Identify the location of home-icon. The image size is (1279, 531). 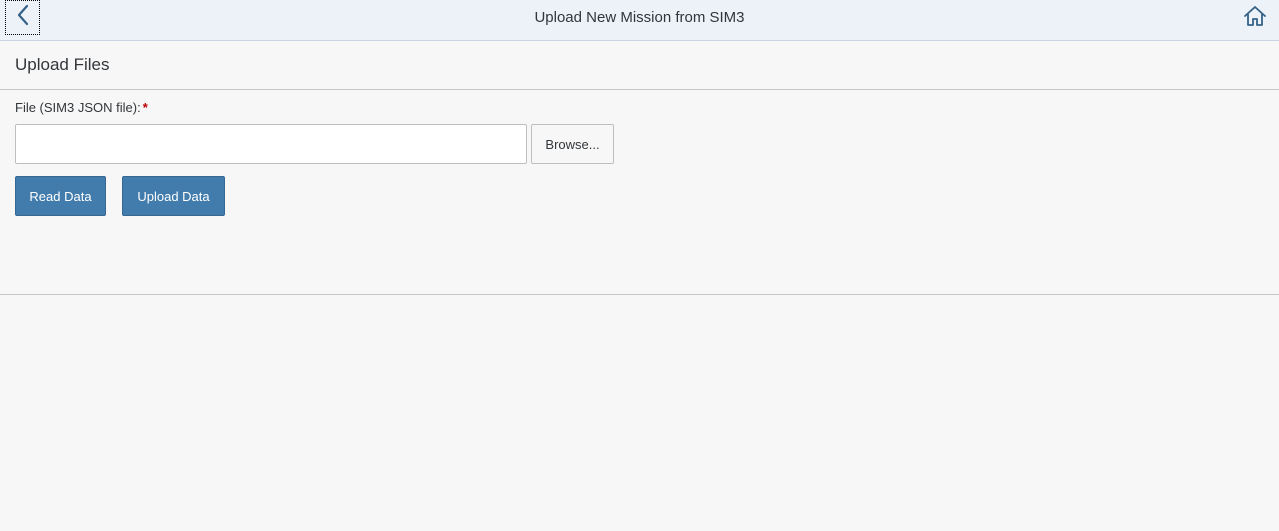
(1255, 18).